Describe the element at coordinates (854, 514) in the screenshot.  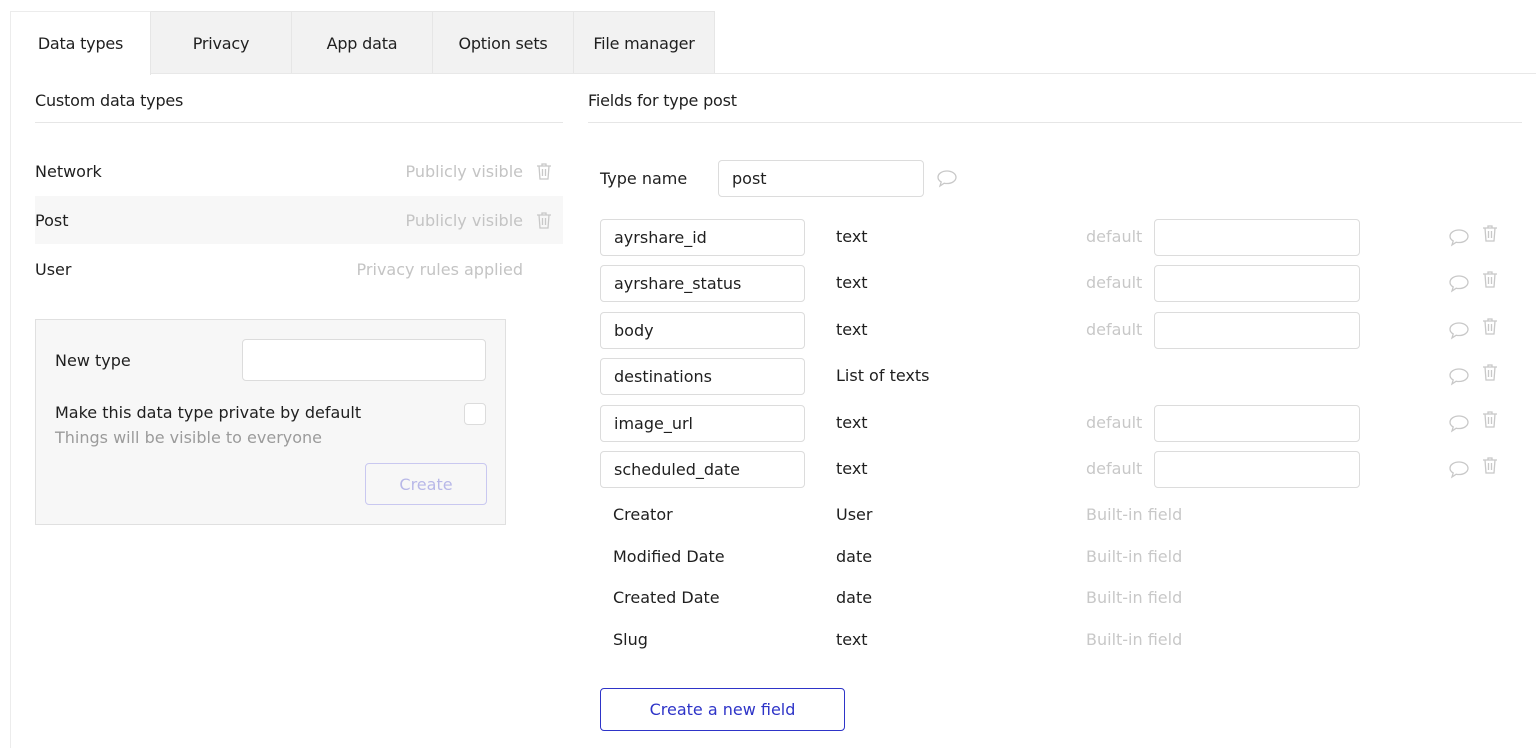
I see `builtin-field-type: User` at that location.